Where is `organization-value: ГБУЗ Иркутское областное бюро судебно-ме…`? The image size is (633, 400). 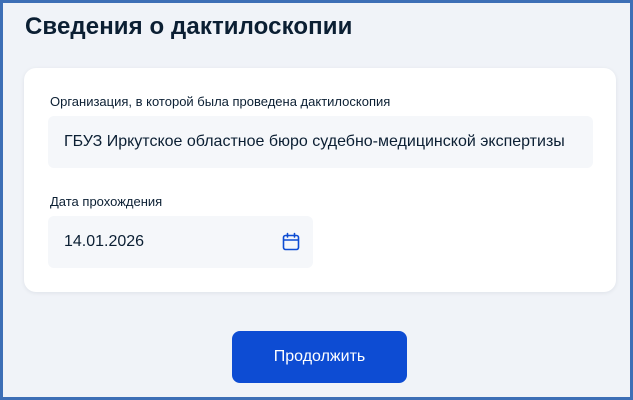
organization-value: ГБУЗ Иркутское областное бюро судебно-ме… is located at coordinates (314, 141).